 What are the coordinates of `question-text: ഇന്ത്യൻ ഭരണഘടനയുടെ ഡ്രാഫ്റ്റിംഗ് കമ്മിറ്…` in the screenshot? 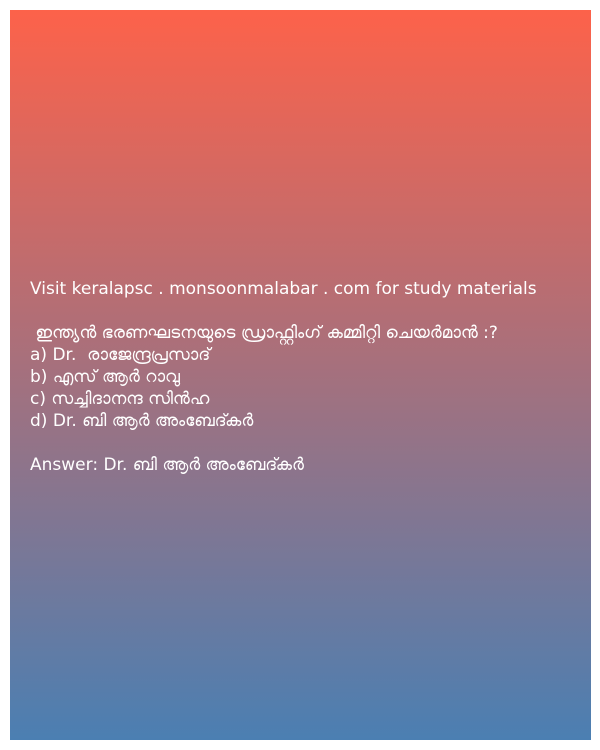 It's located at (264, 333).